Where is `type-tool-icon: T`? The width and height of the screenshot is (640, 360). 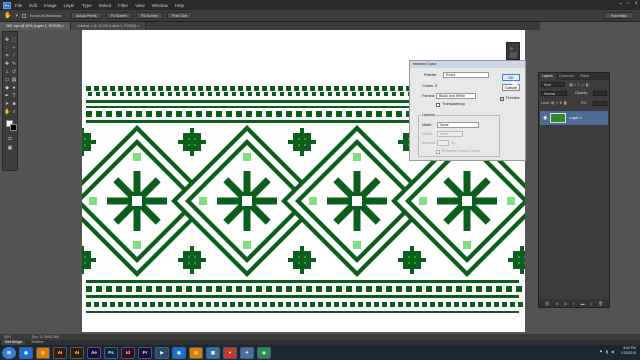 type-tool-icon: T is located at coordinates (14, 96).